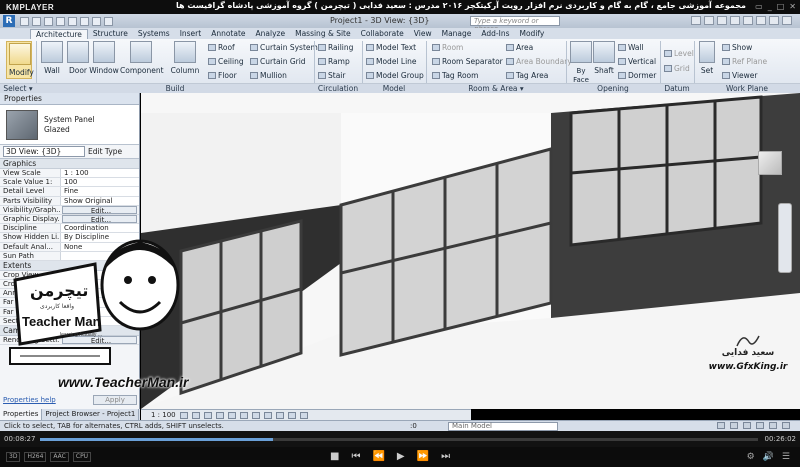 This screenshot has width=800, height=467. I want to click on tab-properties: Properties, so click(21, 414).